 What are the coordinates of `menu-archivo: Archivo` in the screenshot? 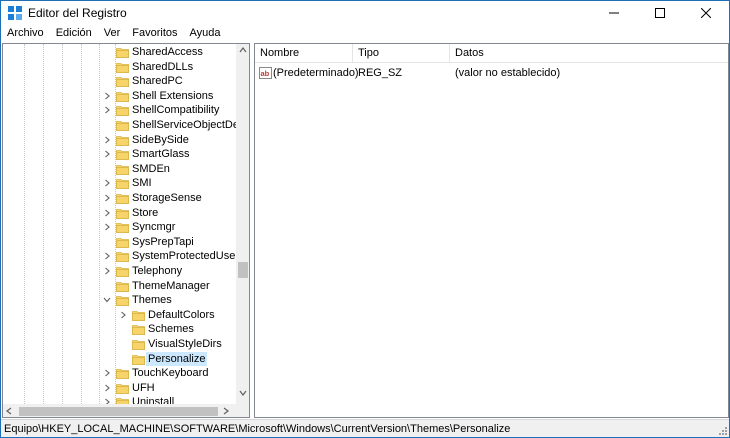 It's located at (25, 34).